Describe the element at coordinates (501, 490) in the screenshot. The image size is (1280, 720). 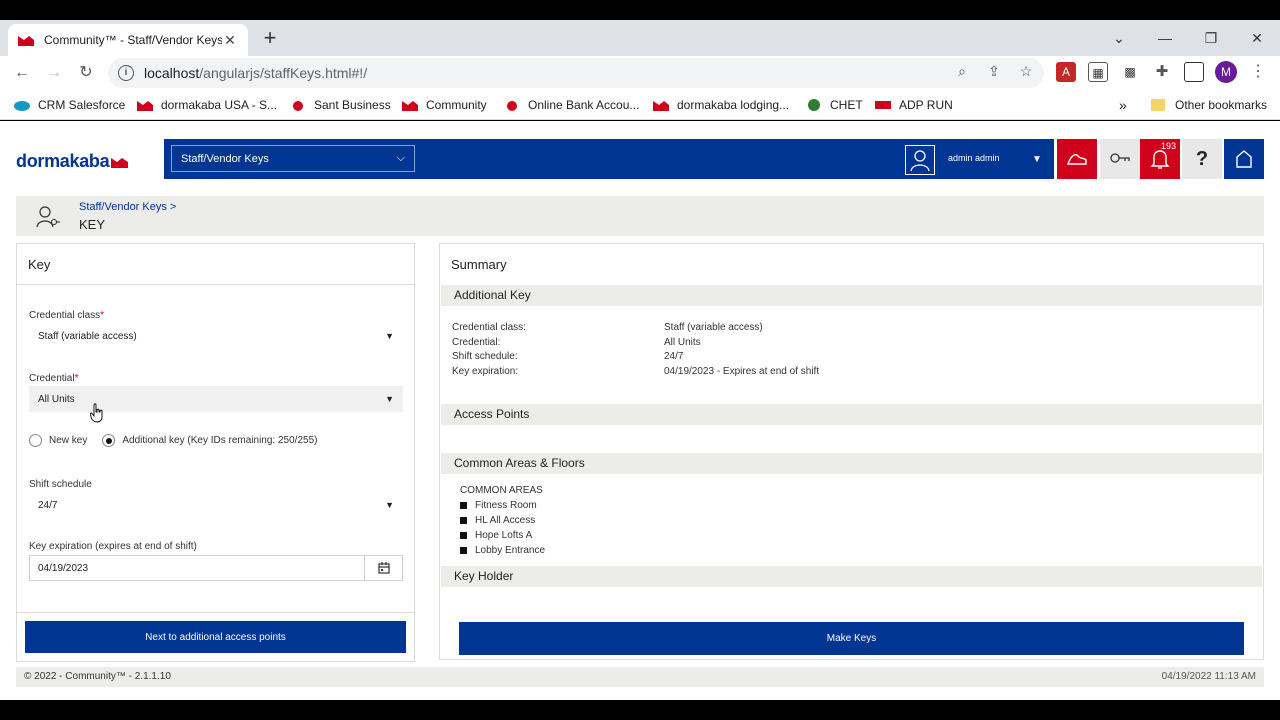
I see `common-areas-title: COMMON AREAS` at that location.